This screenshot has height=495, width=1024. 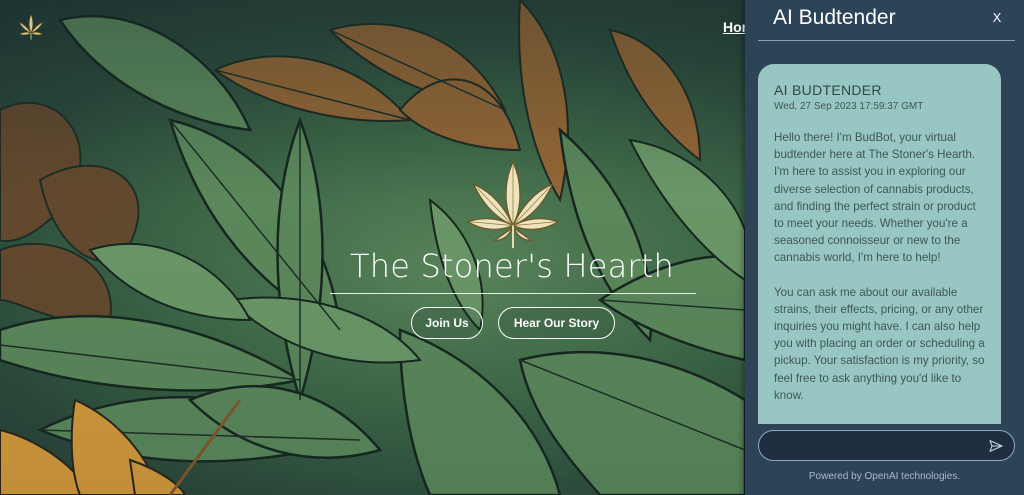 I want to click on powered-by-footer: Powered by OpenAI technologies., so click(x=884, y=476).